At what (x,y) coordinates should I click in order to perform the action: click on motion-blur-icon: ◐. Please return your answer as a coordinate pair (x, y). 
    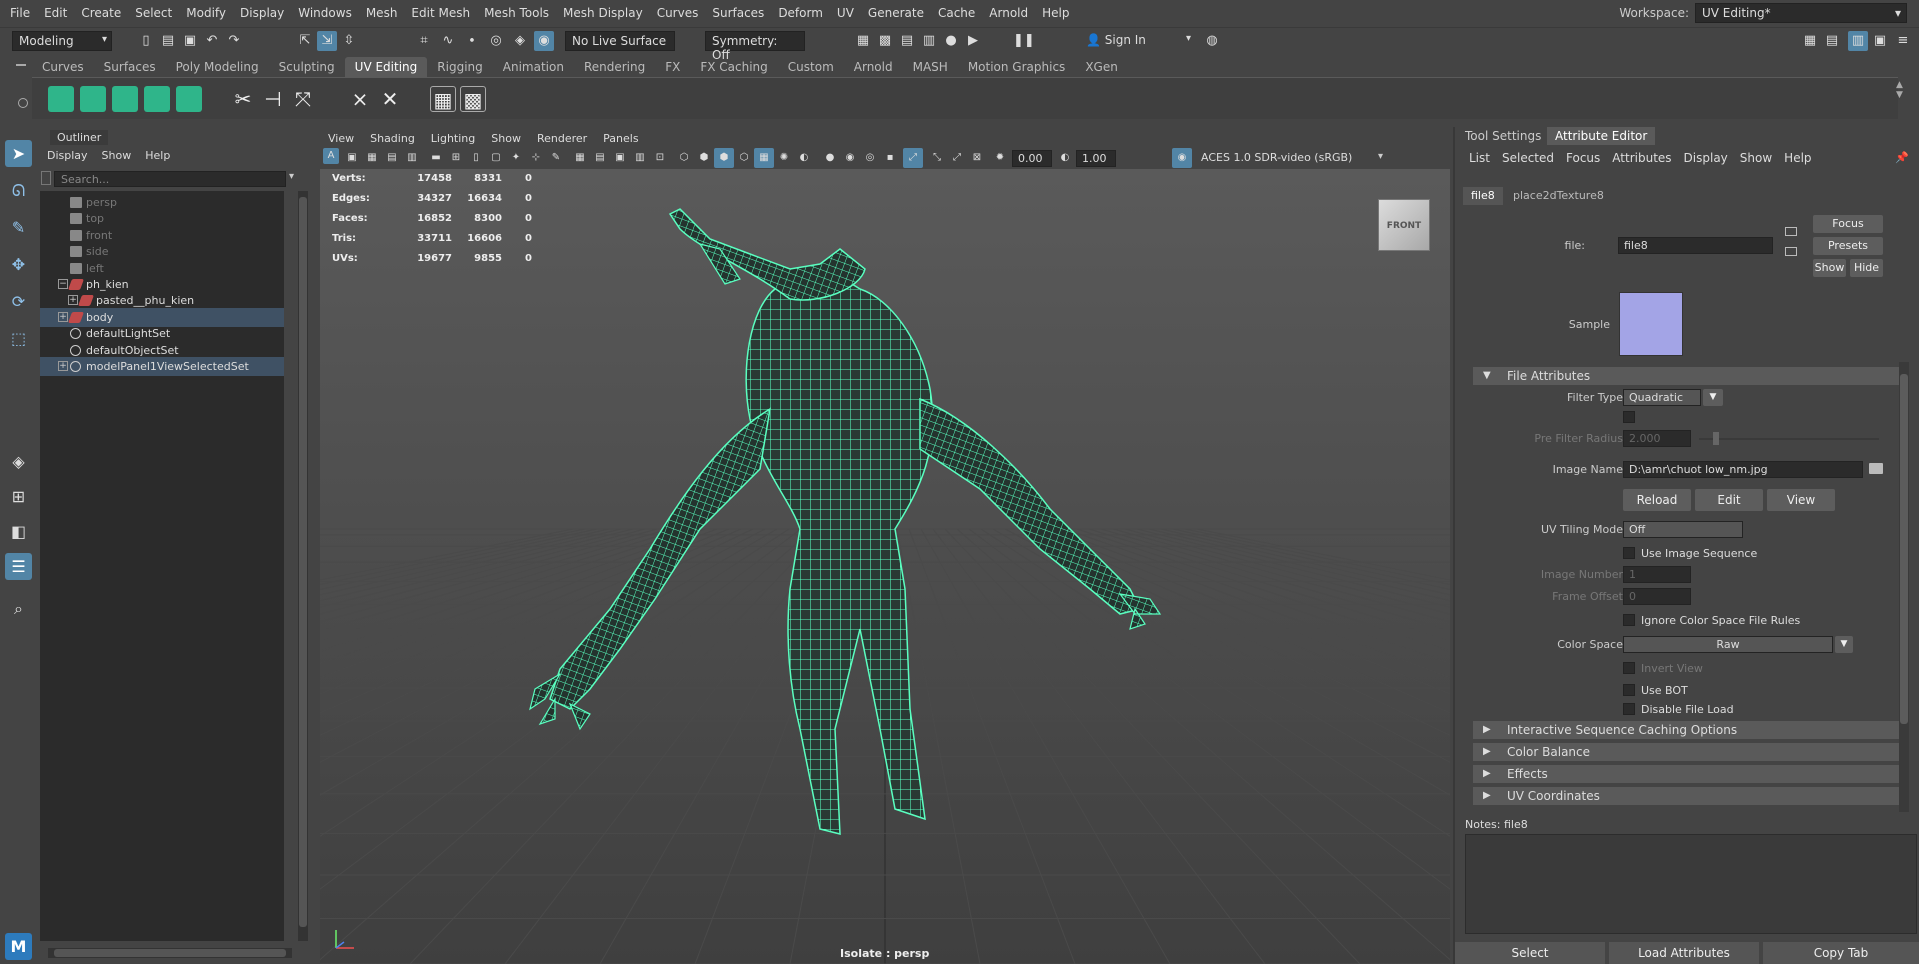
    Looking at the image, I should click on (804, 158).